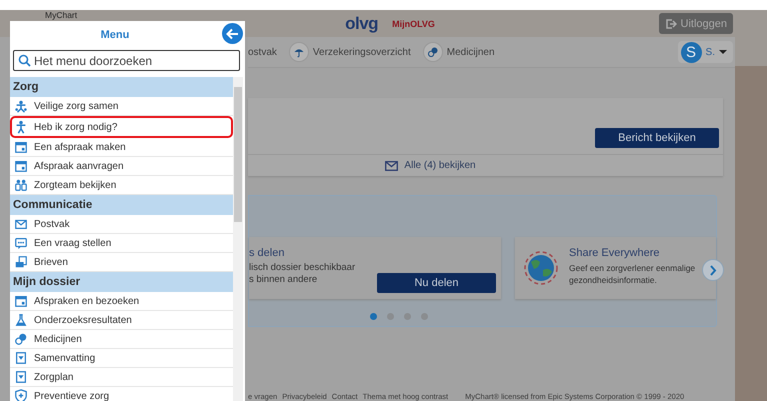 The width and height of the screenshot is (767, 401). I want to click on card-title: Share Everywhere, so click(614, 253).